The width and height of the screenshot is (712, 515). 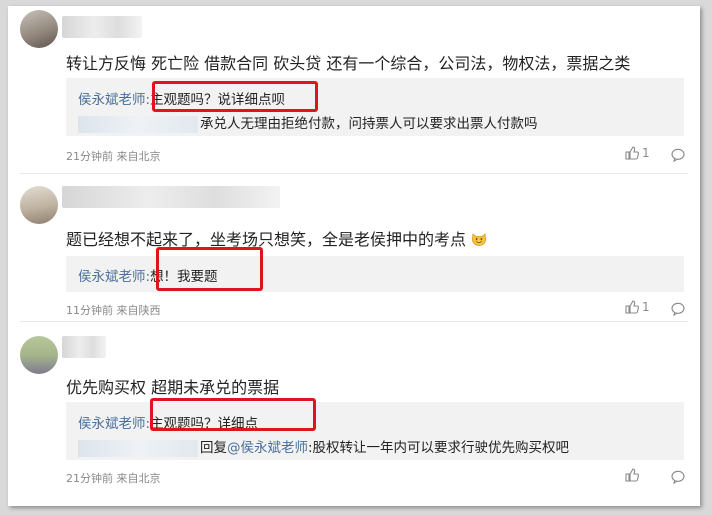 I want to click on comment-text: 题已经想不起来了，坐考场只想笑，全是老侯押中的考点, so click(x=276, y=238).